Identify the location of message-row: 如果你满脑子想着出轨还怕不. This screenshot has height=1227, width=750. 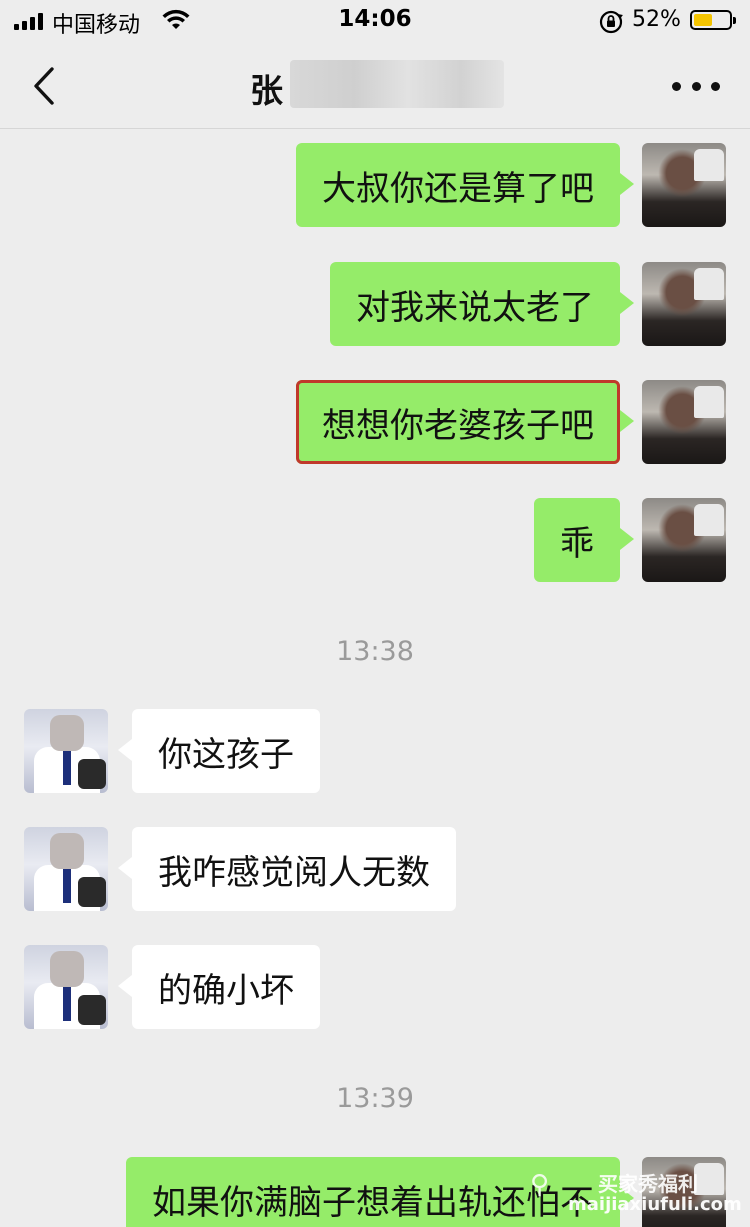
(375, 1192).